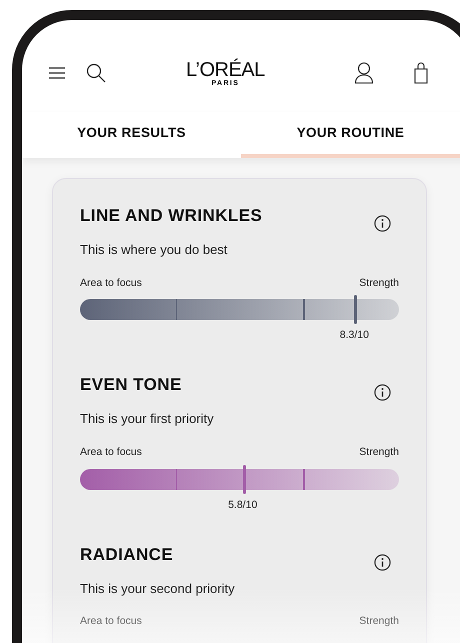 This screenshot has height=643, width=460. What do you see at coordinates (243, 505) in the screenshot?
I see `score-reading: 5.8/10` at bounding box center [243, 505].